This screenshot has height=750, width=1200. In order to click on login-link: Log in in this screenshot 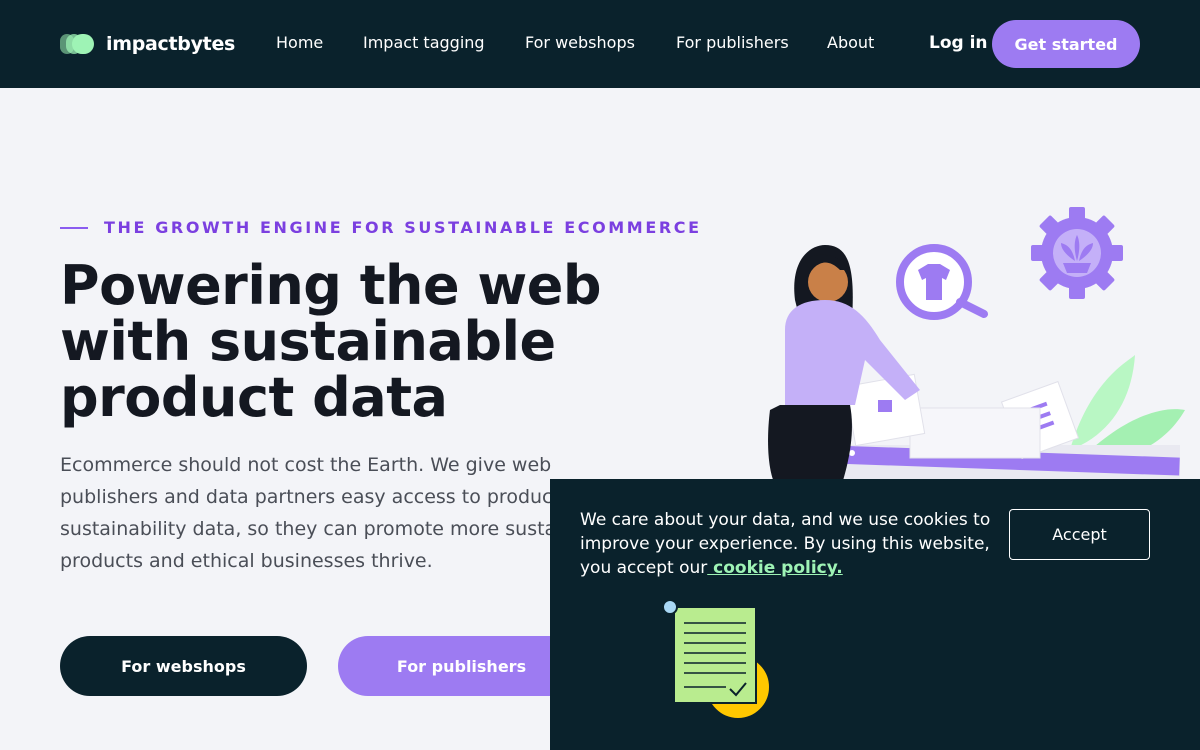, I will do `click(958, 43)`.